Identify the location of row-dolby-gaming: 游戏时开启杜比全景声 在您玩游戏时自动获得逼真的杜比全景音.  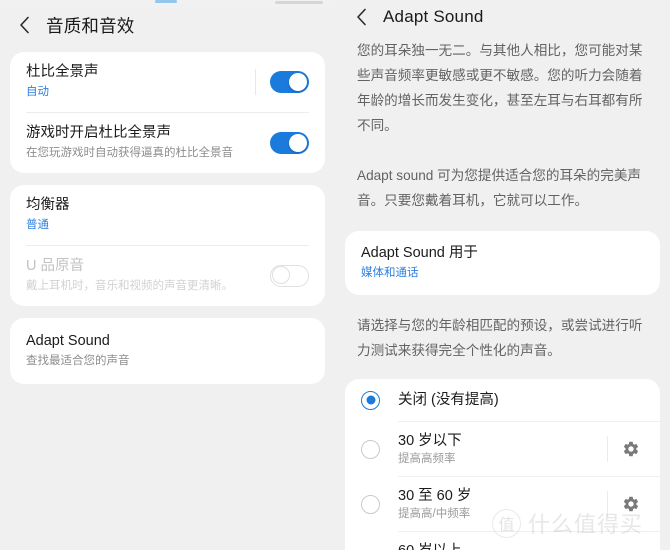
(167, 143).